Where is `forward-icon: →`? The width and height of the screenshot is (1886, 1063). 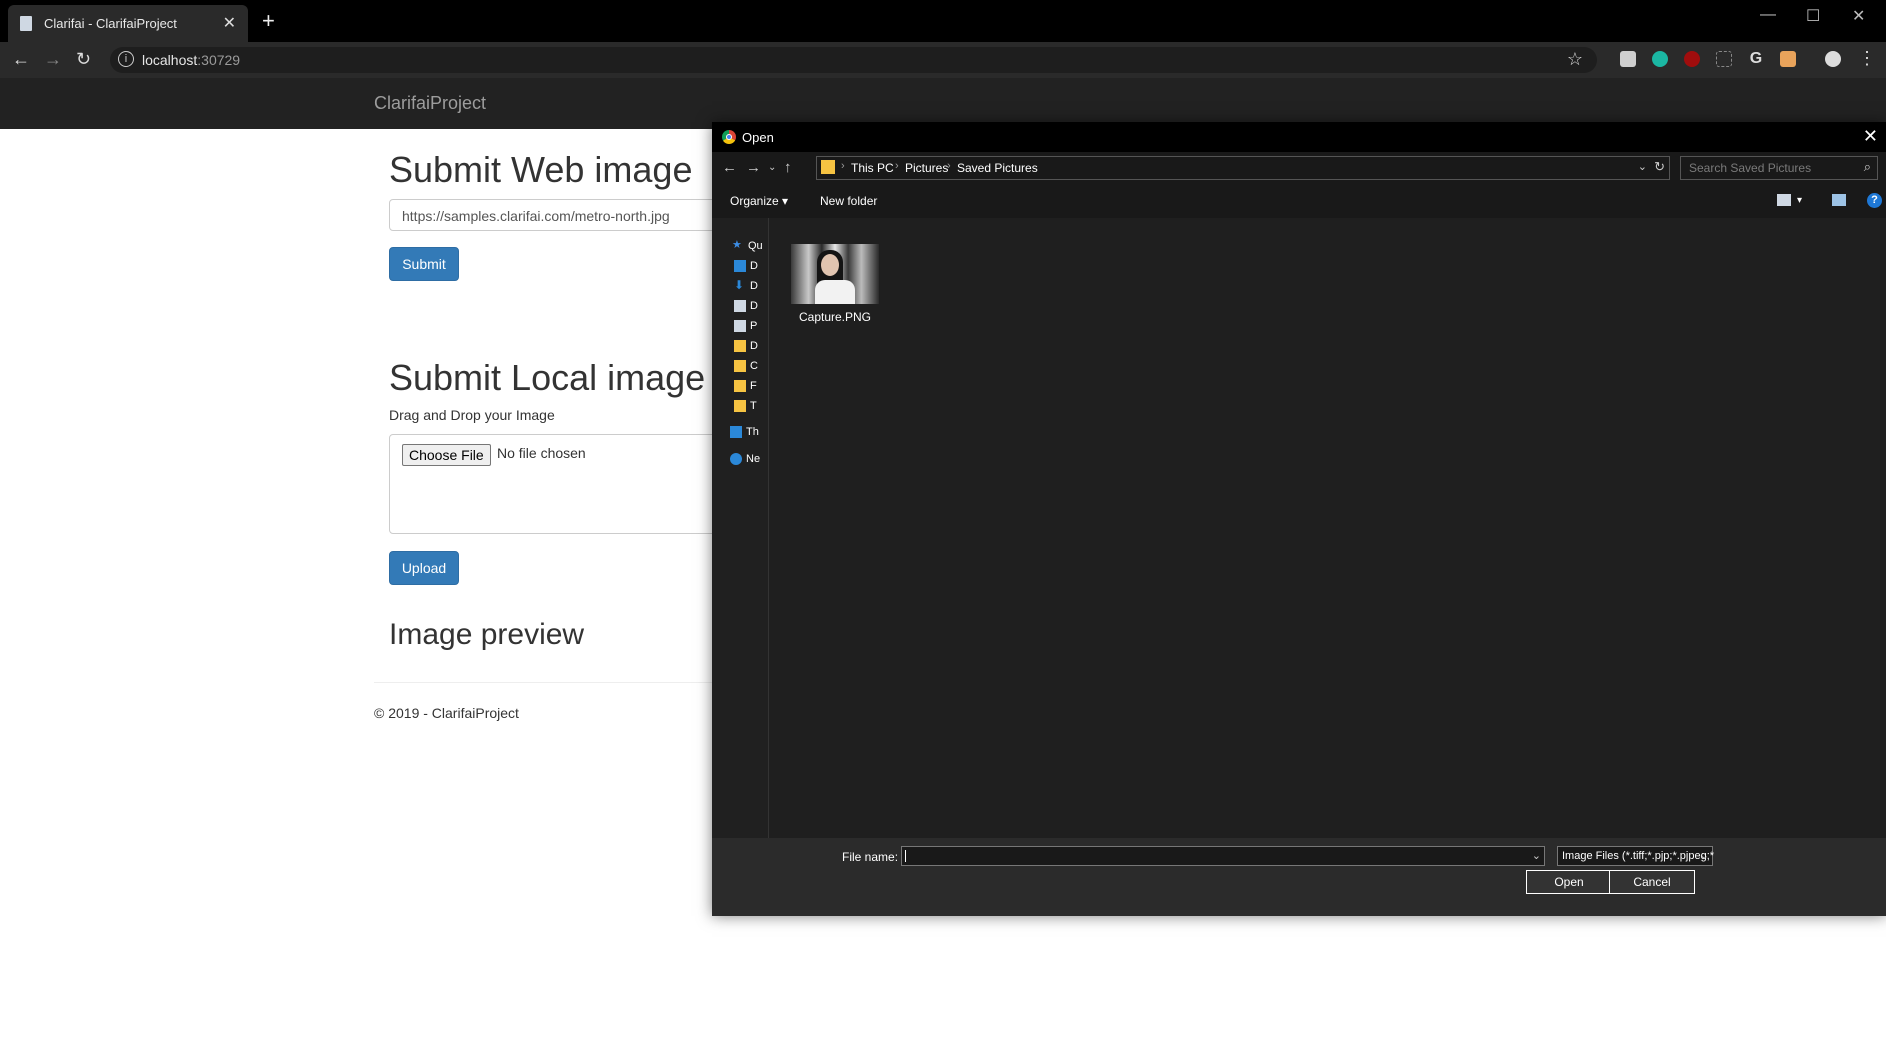
forward-icon: → is located at coordinates (53, 59).